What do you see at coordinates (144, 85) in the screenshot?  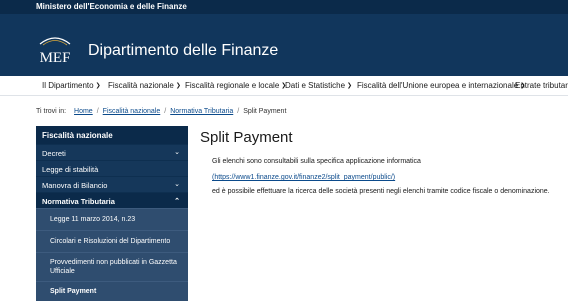 I see `nav-item-fiscalita-nazionale: Fiscalità nazionale ❯` at bounding box center [144, 85].